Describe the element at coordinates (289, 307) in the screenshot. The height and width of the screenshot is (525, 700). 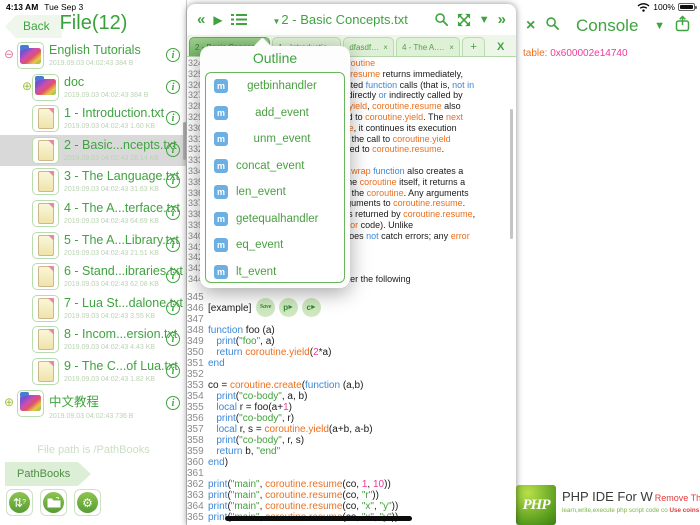
I see `example-run-program-button: p ►` at that location.